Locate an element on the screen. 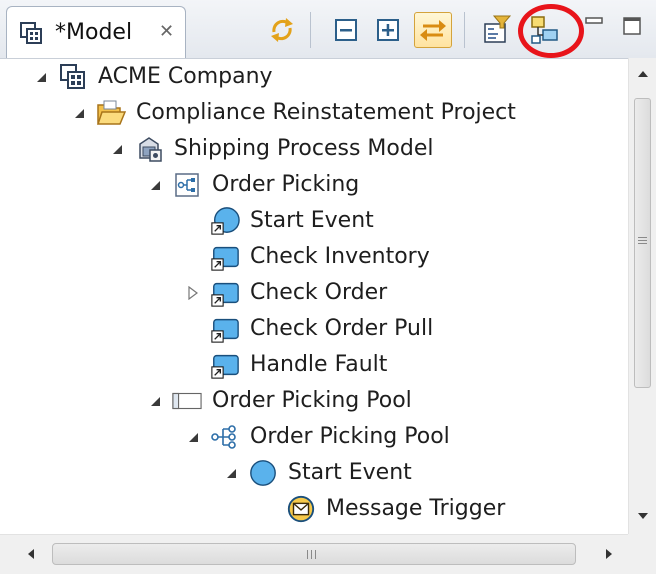 This screenshot has height=574, width=656. filter-button is located at coordinates (496, 30).